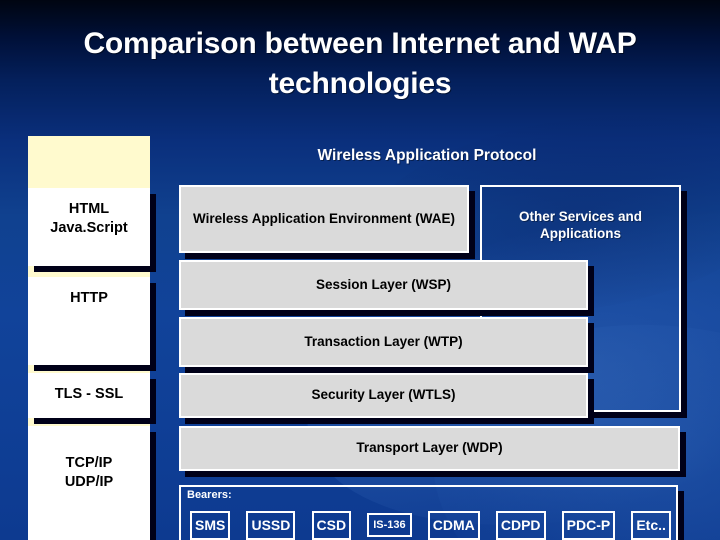  I want to click on wap-layer-session-label: Session Layer (WSP), so click(383, 284).